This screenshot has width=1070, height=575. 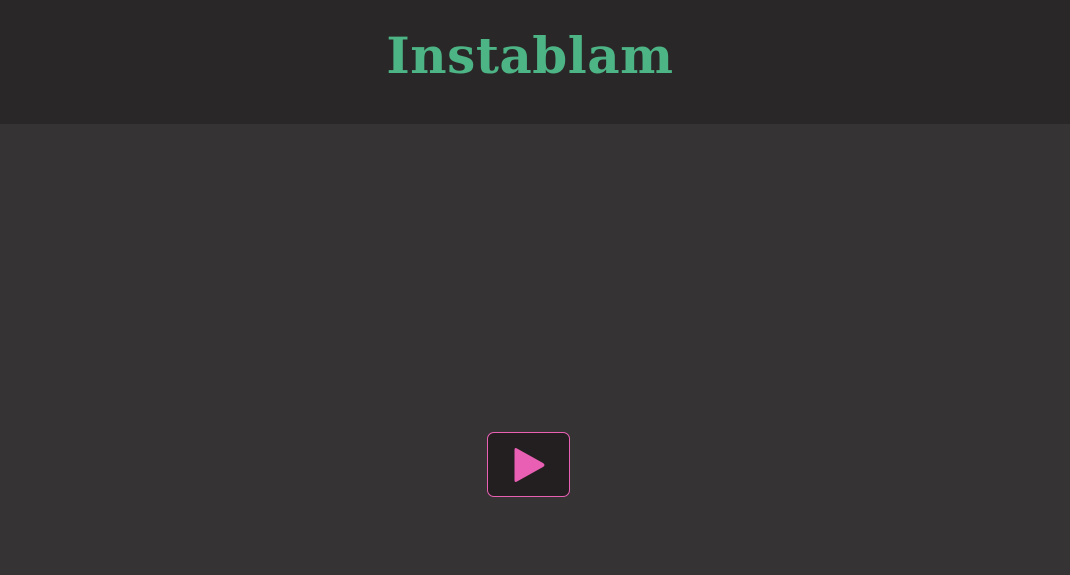 I want to click on play-icon-shape, so click(x=529, y=465).